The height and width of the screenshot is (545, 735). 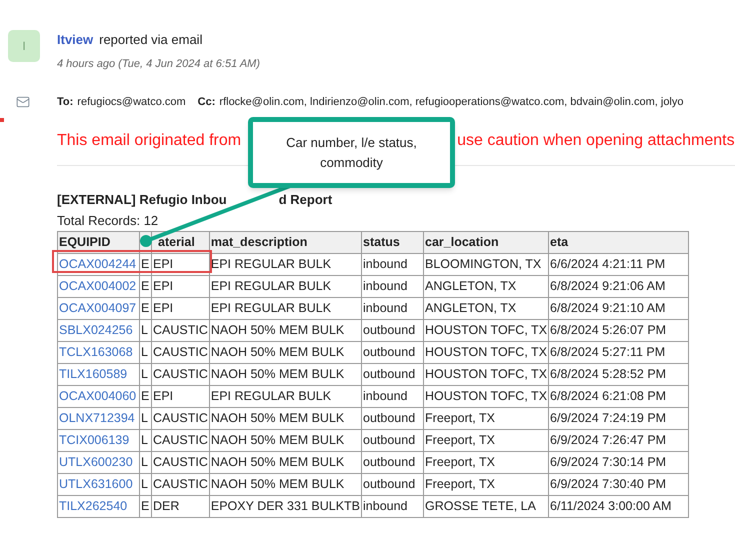 I want to click on table-cell: 6/11/2024 3:00:00 AM, so click(x=611, y=506).